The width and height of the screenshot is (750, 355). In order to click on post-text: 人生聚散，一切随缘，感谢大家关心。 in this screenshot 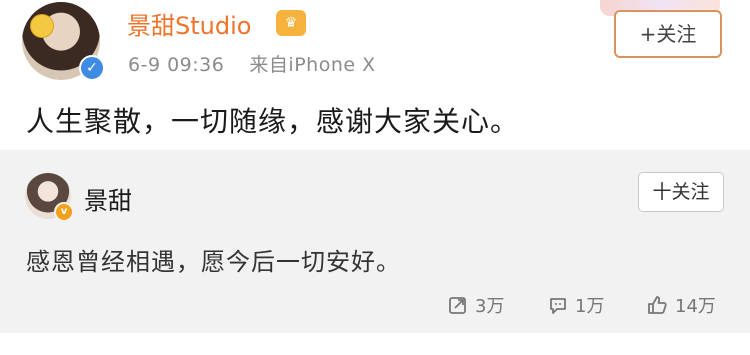, I will do `click(273, 121)`.